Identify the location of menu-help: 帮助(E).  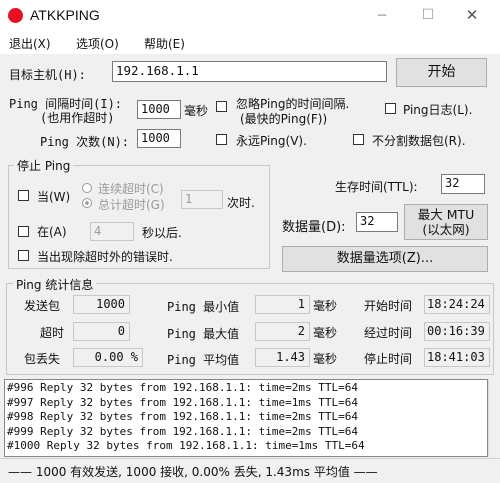
(164, 43).